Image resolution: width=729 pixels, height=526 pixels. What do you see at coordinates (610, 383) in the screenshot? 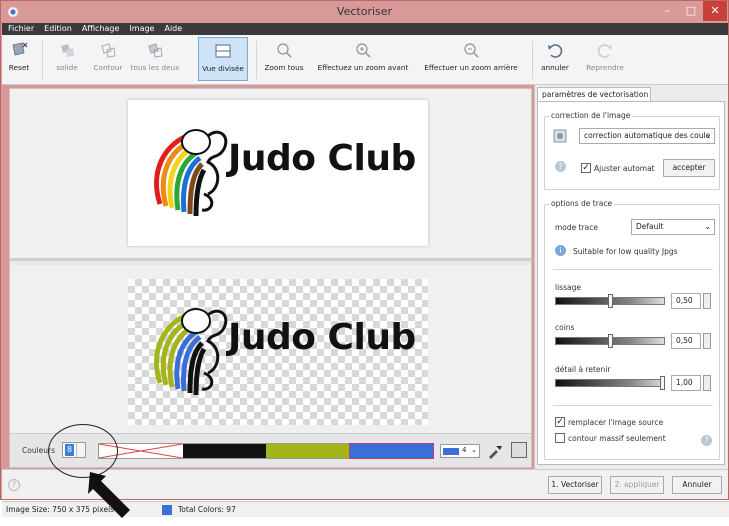
I see `detail-slider` at bounding box center [610, 383].